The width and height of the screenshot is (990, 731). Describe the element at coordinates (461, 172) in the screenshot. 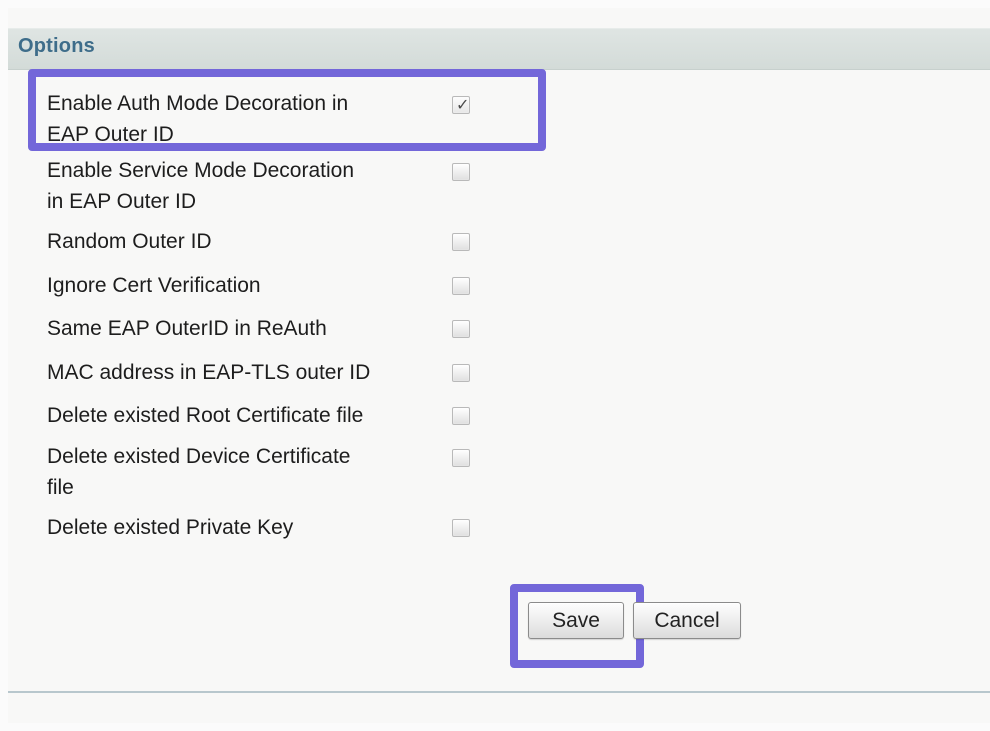

I see `service-mode-decoration-checkbox` at that location.